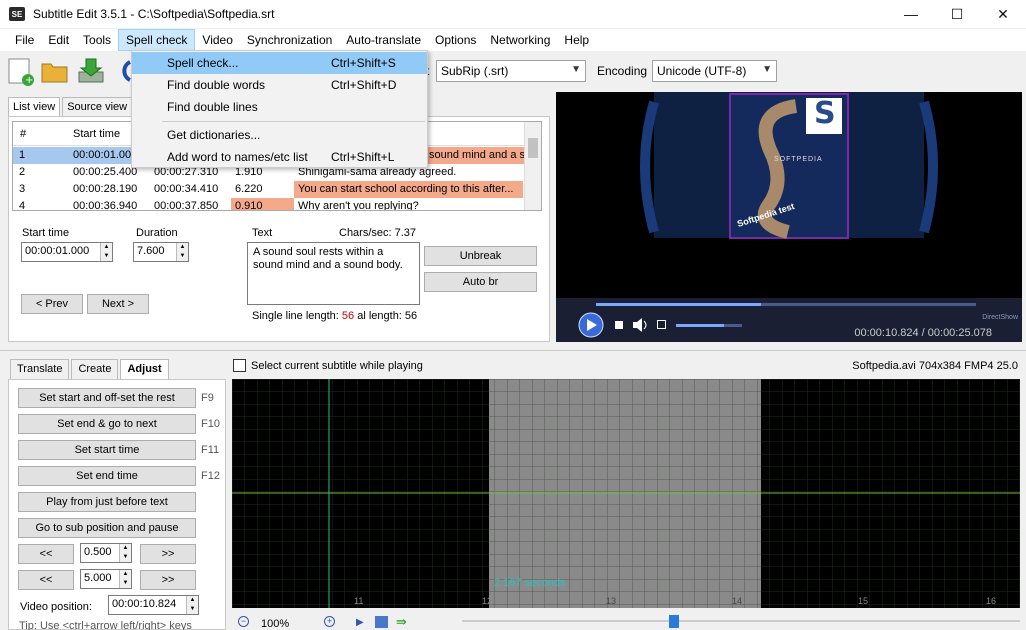  What do you see at coordinates (661, 324) in the screenshot?
I see `fullscreen-icon` at bounding box center [661, 324].